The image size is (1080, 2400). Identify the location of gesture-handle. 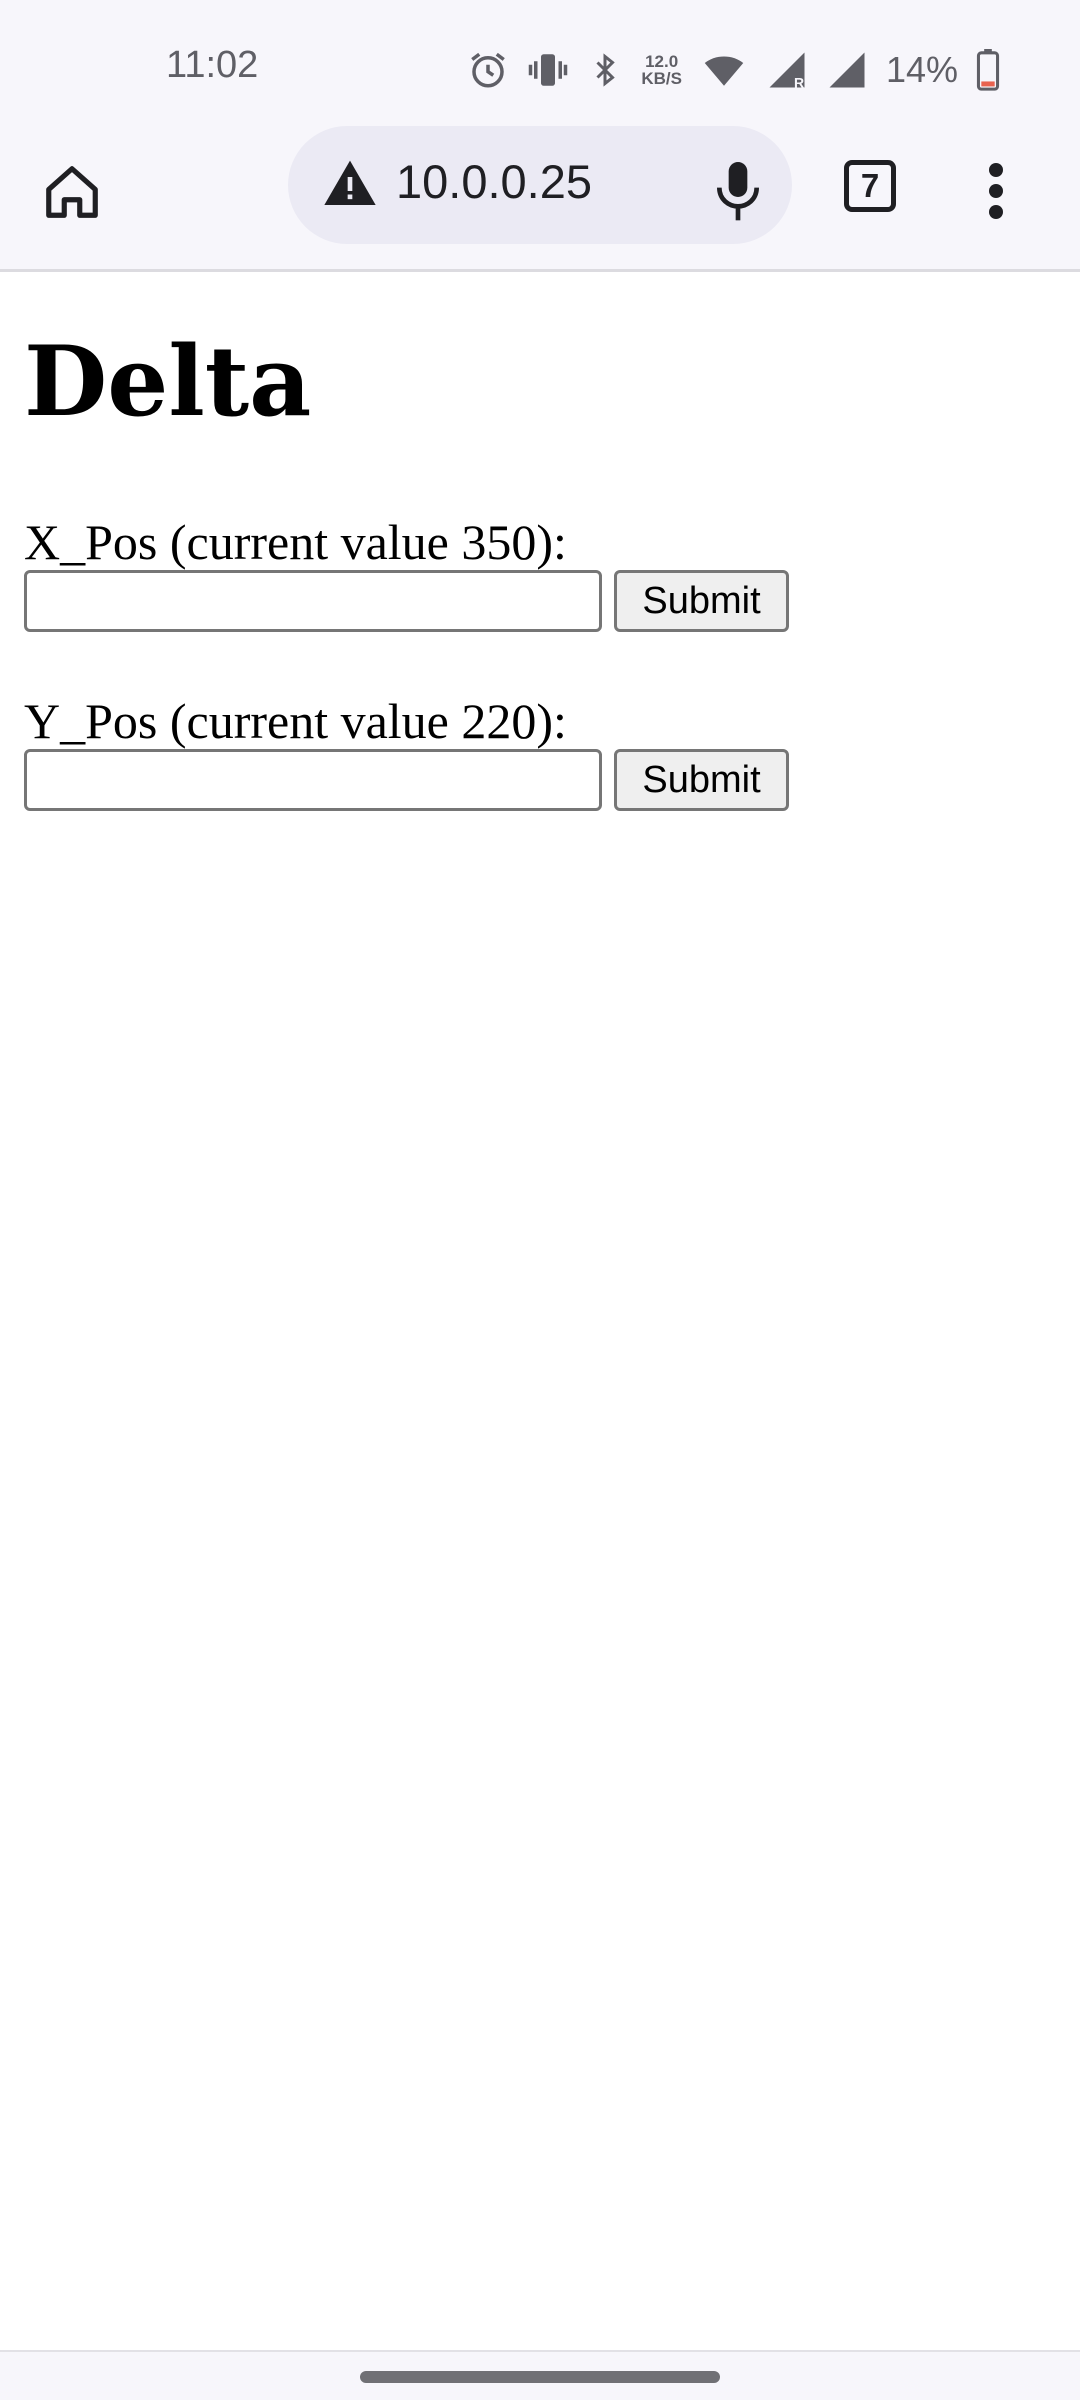
(540, 2377).